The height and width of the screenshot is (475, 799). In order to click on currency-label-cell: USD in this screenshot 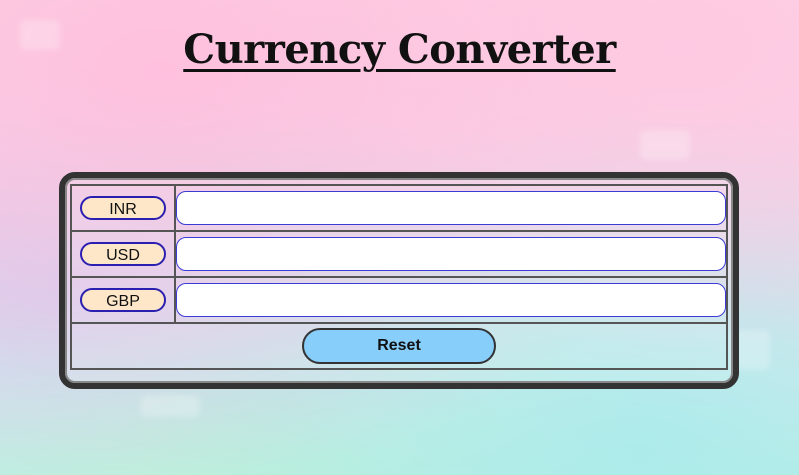, I will do `click(123, 254)`.